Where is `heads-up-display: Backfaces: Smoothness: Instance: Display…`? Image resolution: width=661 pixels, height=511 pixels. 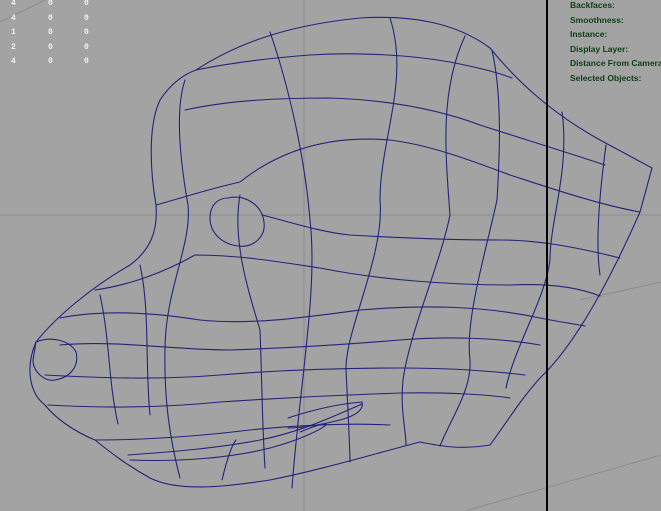
heads-up-display: Backfaces: Smoothness: Instance: Display… is located at coordinates (615, 44).